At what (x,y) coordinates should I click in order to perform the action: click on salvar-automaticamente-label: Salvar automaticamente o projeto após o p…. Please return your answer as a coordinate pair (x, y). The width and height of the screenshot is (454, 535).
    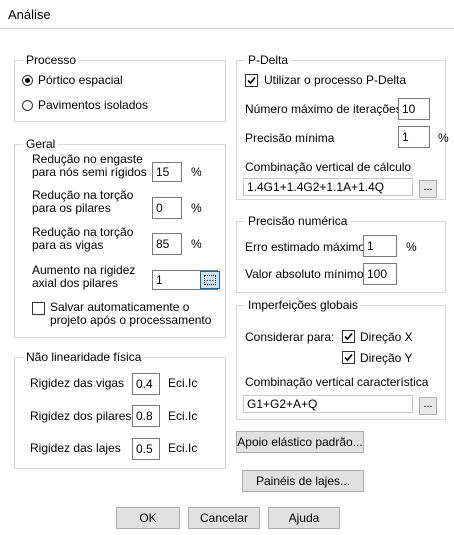
    Looking at the image, I should click on (131, 313).